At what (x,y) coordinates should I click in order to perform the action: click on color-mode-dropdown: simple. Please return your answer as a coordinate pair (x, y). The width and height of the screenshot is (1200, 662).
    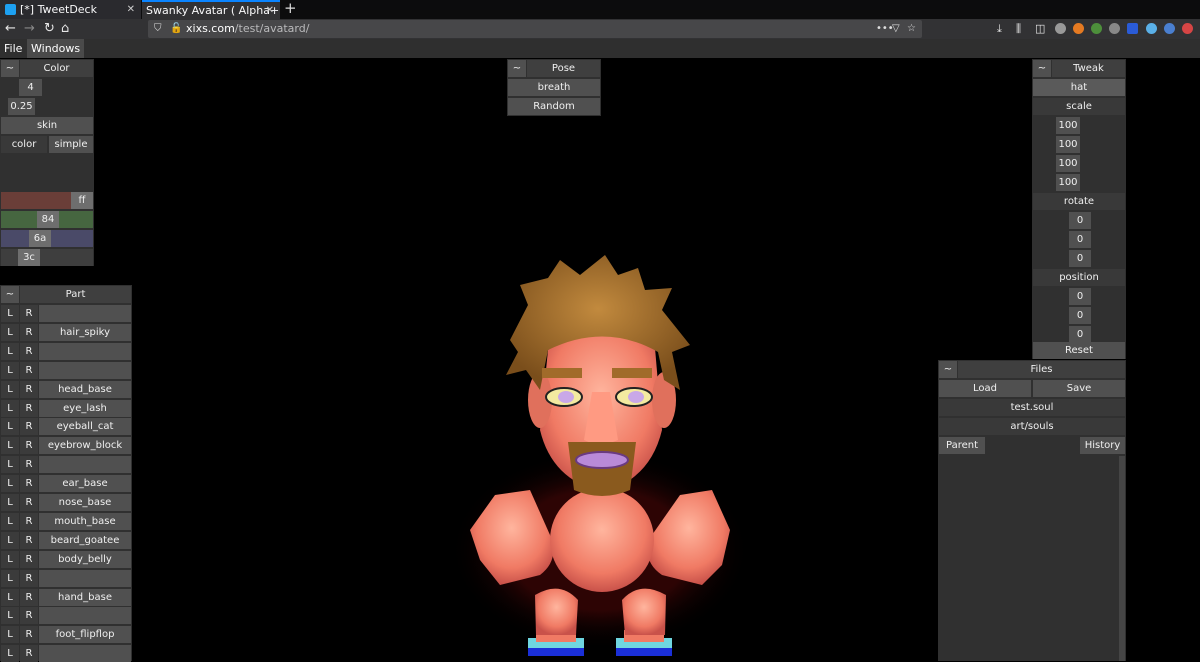
    Looking at the image, I should click on (71, 144).